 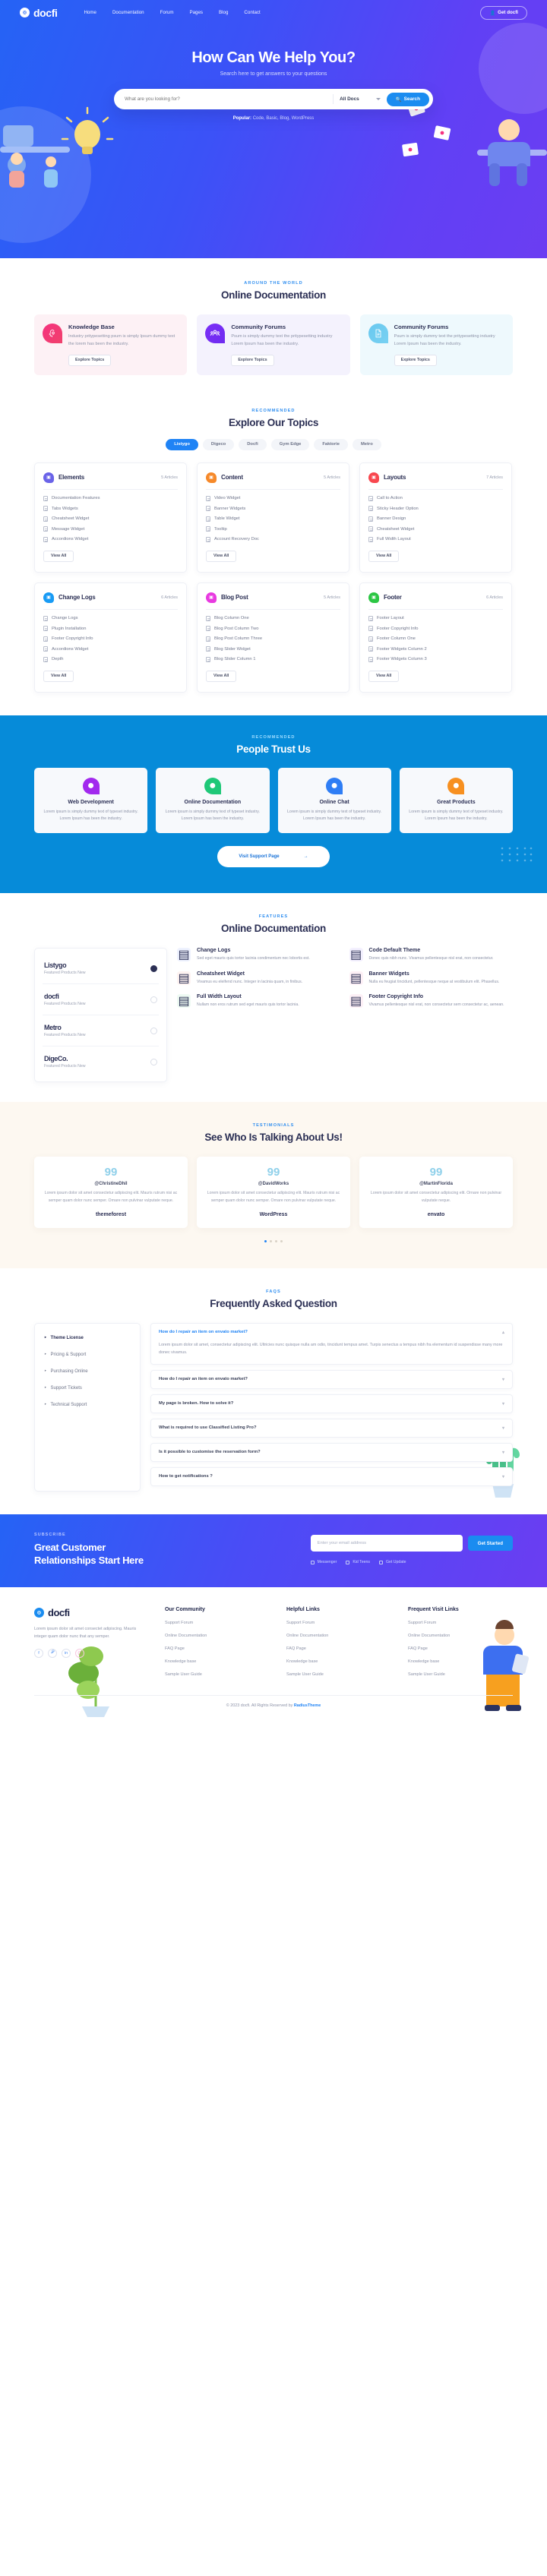 I want to click on topic-list-item: Sticky Header Option, so click(x=435, y=509).